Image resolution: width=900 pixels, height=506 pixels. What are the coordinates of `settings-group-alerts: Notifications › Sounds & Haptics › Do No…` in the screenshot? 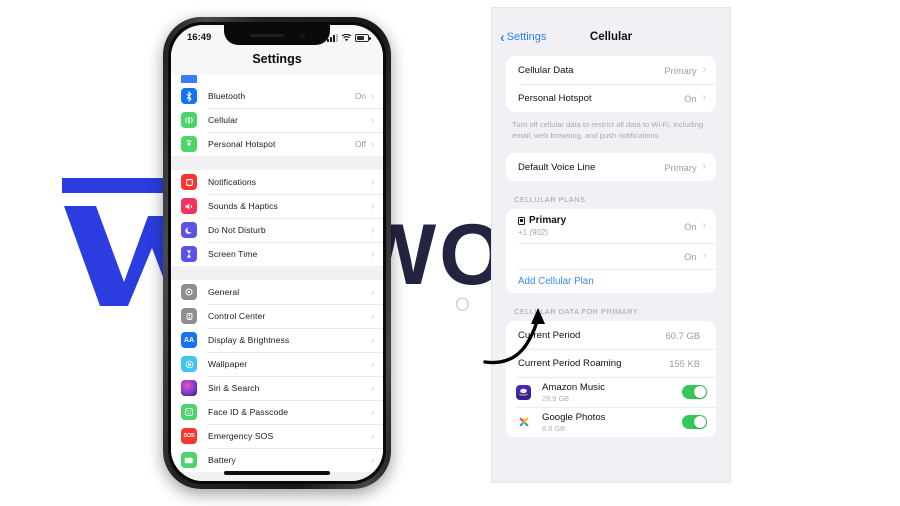 It's located at (277, 218).